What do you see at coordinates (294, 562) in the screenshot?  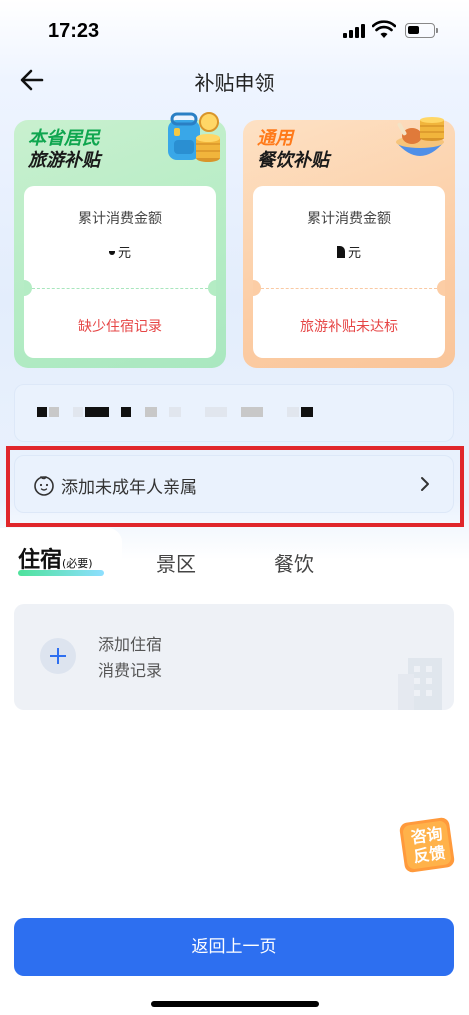 I see `tab-dining: 餐饮` at bounding box center [294, 562].